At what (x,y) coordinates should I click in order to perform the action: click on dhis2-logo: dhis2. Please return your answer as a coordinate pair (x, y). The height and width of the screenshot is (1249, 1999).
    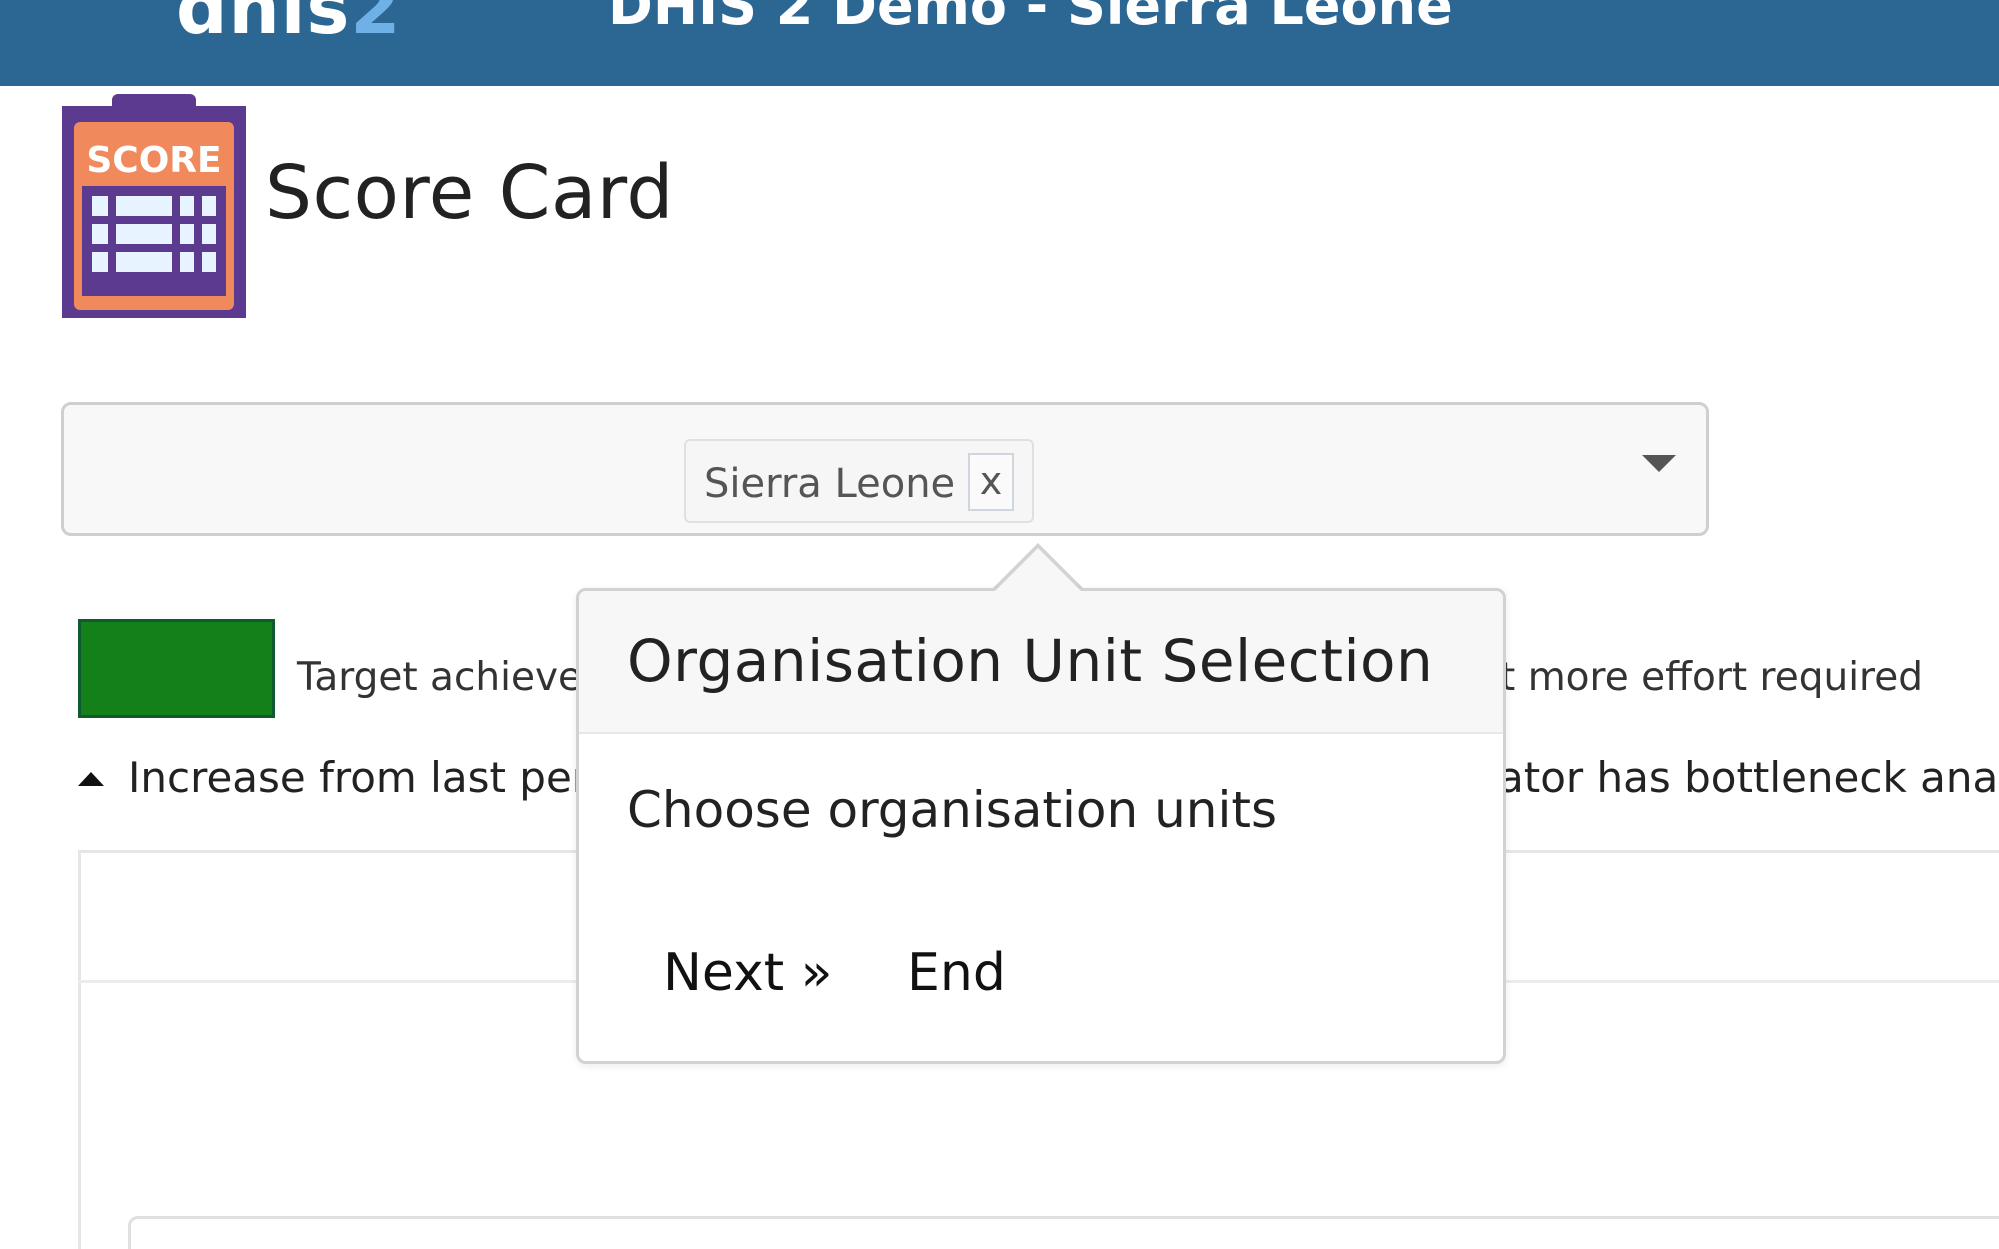
    Looking at the image, I should click on (288, 25).